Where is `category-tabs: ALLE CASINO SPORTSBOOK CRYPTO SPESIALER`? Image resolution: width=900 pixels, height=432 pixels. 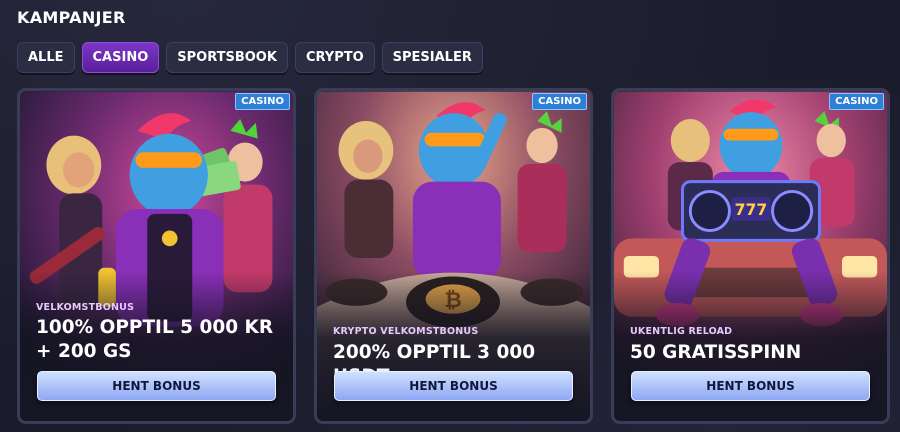
category-tabs: ALLE CASINO SPORTSBOOK CRYPTO SPESIALER is located at coordinates (250, 57).